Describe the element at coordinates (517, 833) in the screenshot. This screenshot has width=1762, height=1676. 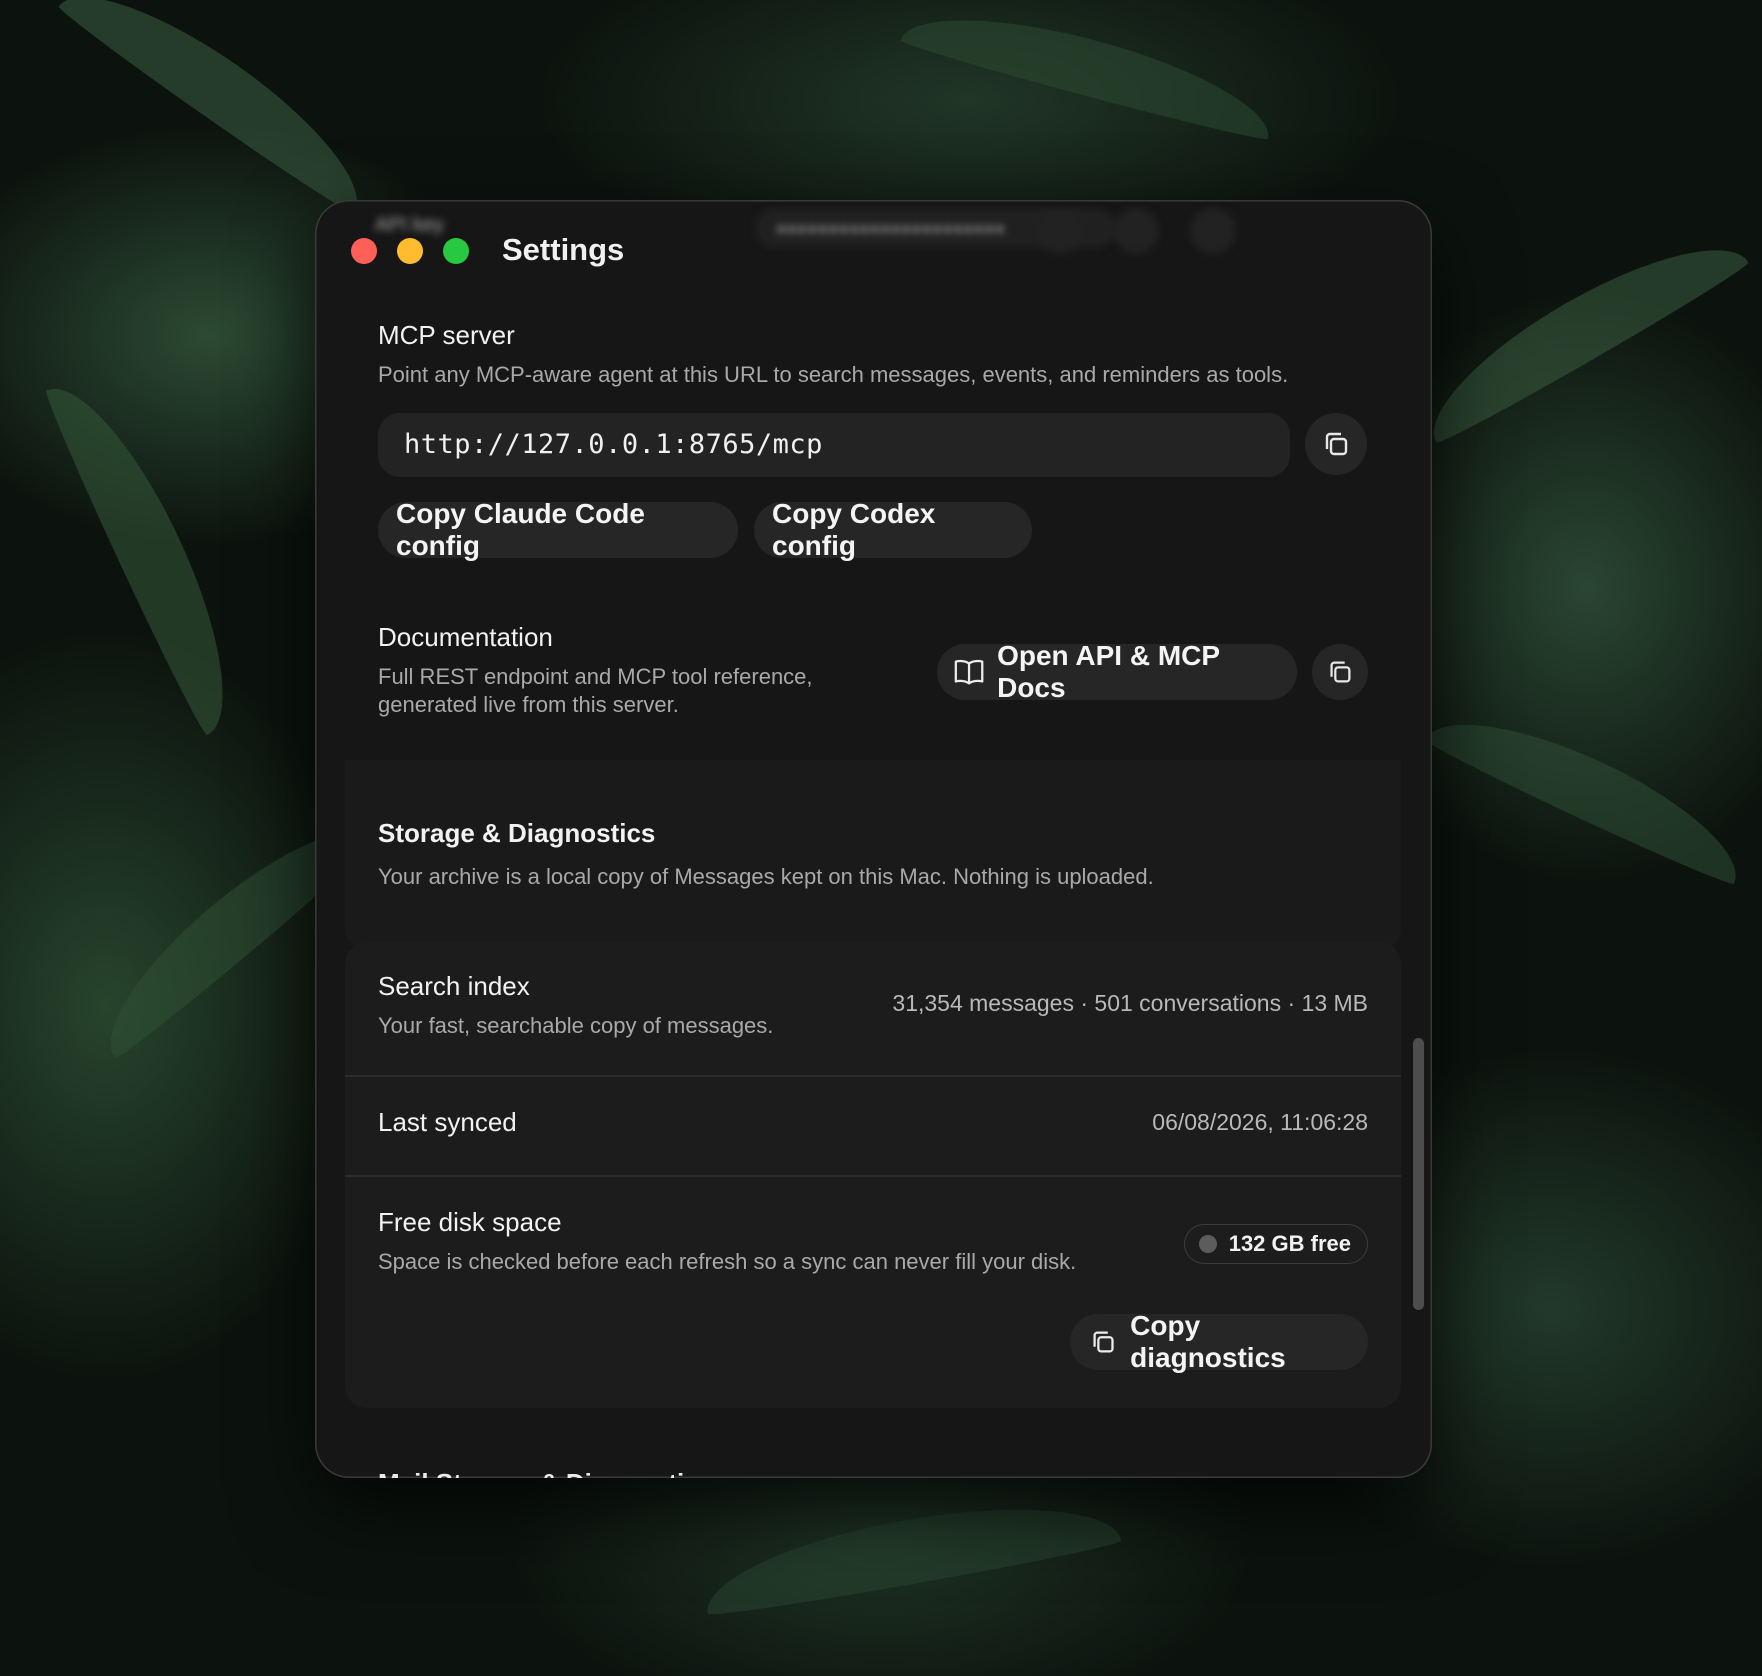
I see `storage-heading: Storage & Diagnostics` at that location.